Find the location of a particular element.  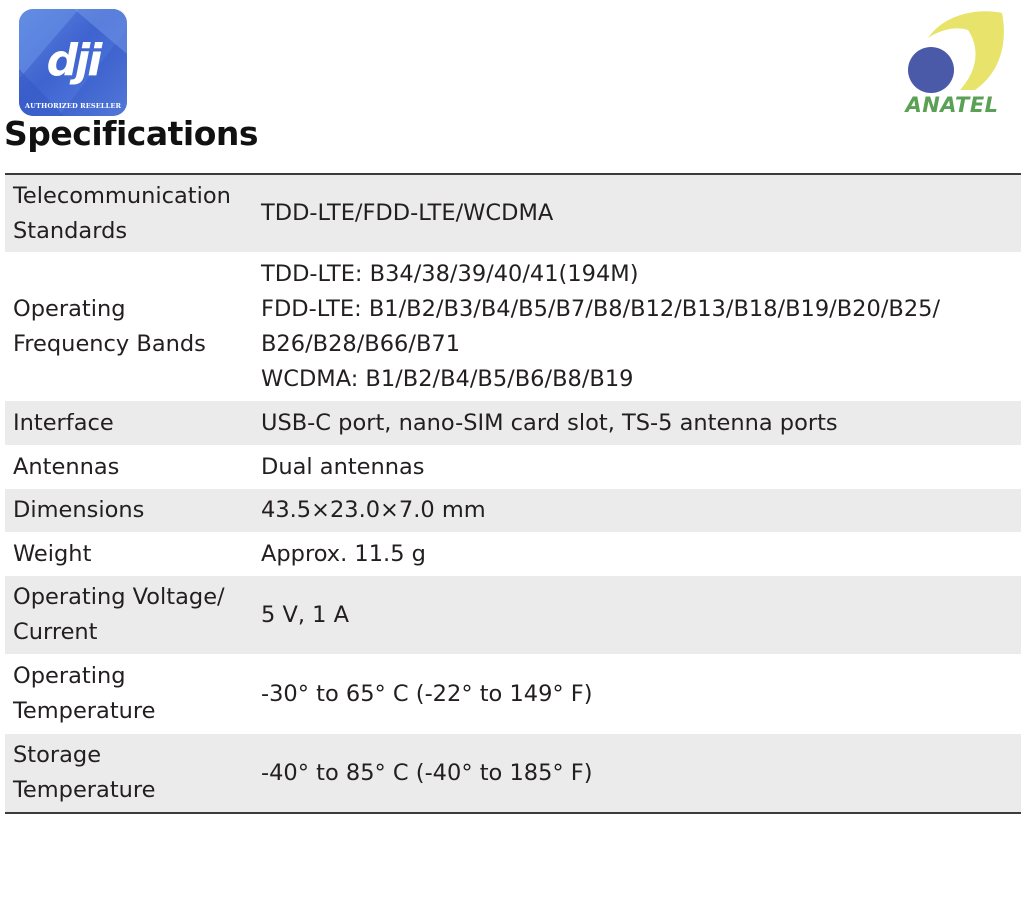

spec-label: Telecommunication Standards is located at coordinates (133, 214).